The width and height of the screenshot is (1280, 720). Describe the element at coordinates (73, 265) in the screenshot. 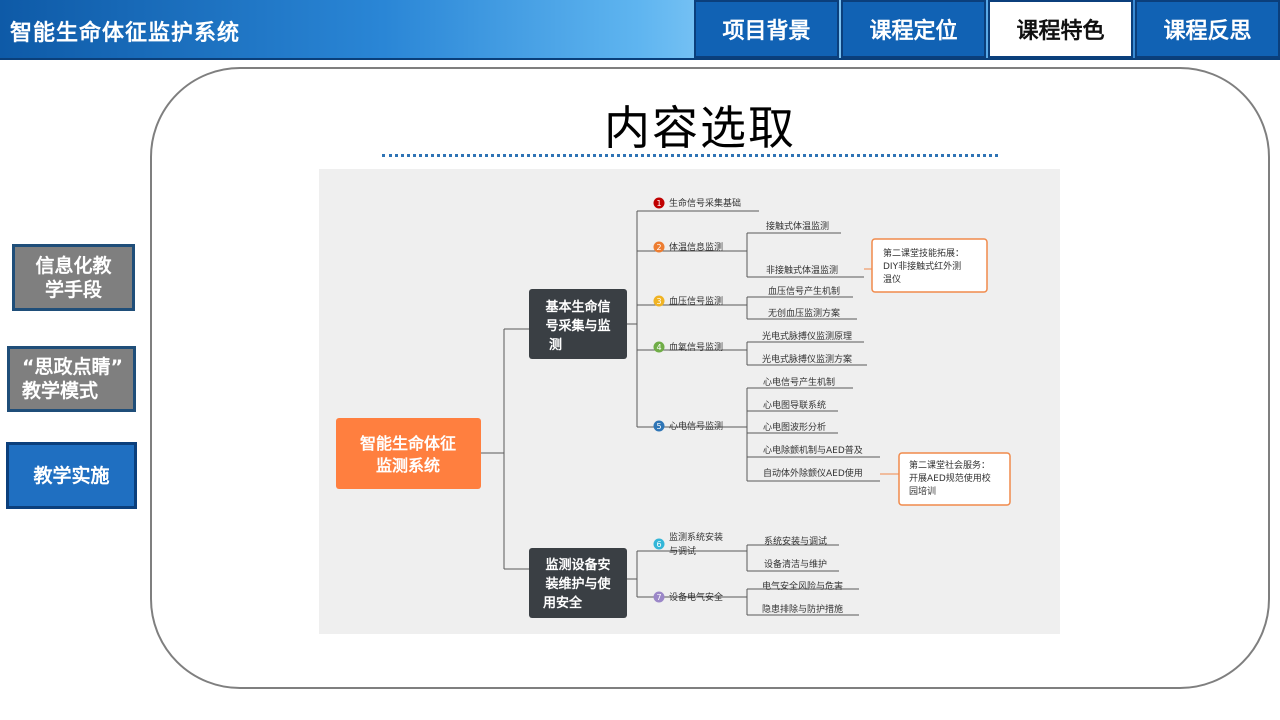

I see `sidebar-button-label: 信息化教` at that location.